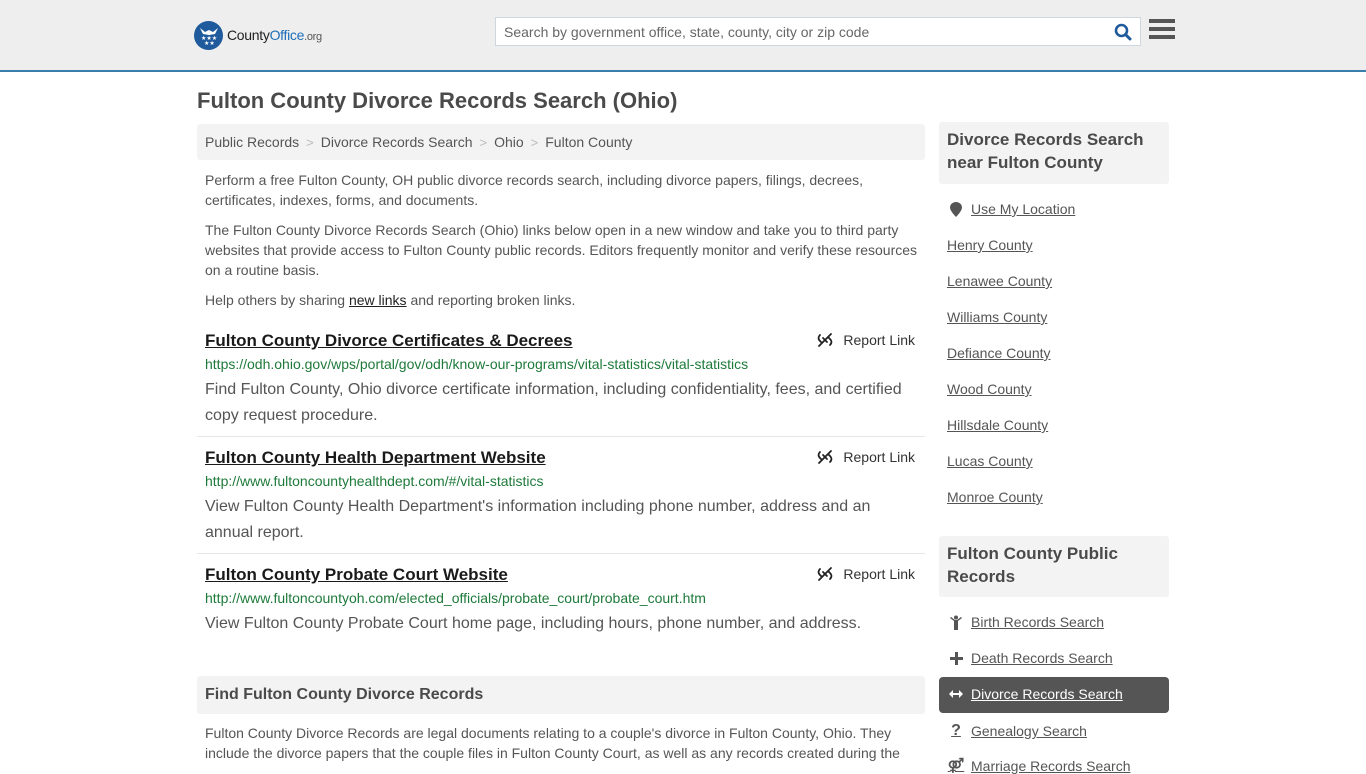 This screenshot has width=1366, height=774. Describe the element at coordinates (1030, 658) in the screenshot. I see `sidebar-death-records: Death Records Search` at that location.